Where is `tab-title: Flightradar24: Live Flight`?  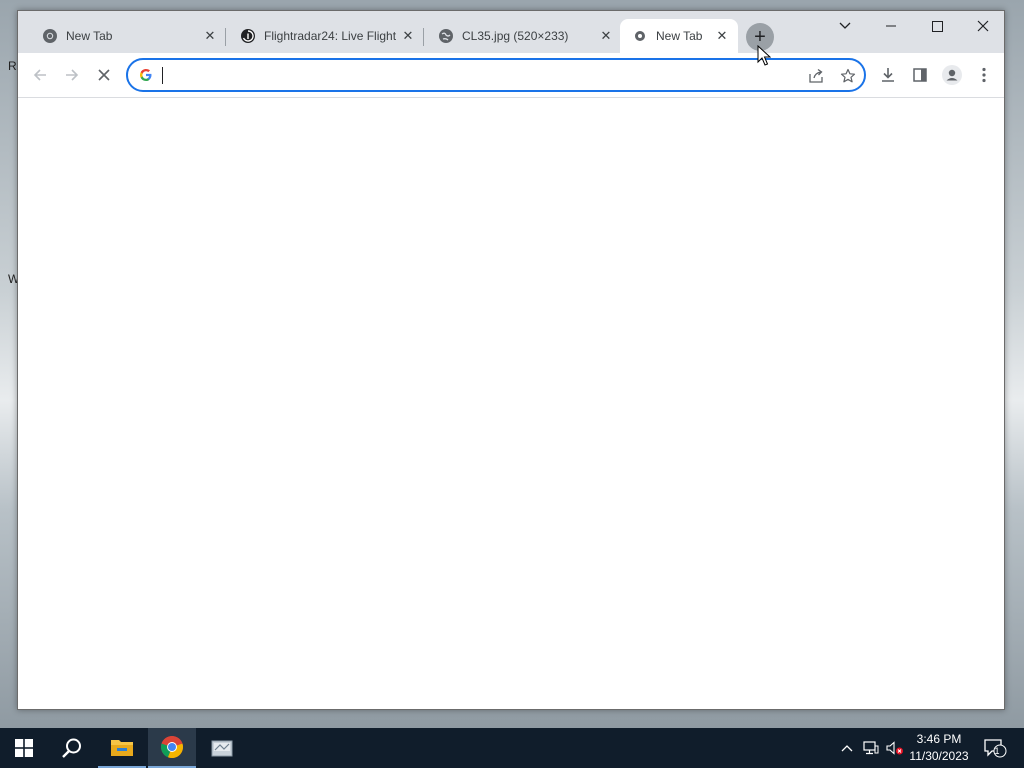 tab-title: Flightradar24: Live Flight is located at coordinates (330, 36).